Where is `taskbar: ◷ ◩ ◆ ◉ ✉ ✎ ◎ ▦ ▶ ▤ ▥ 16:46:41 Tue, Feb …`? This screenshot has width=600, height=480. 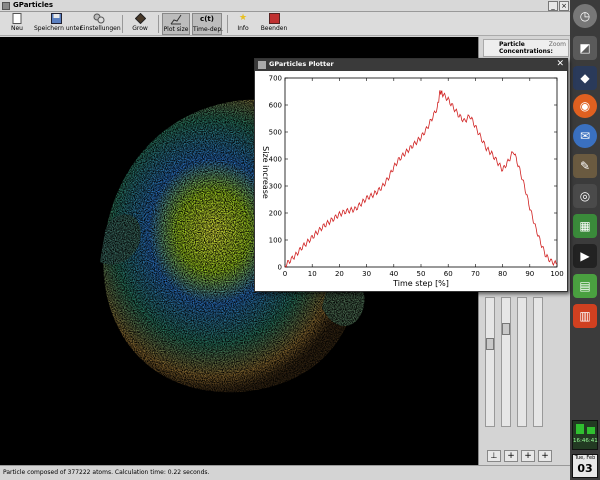 taskbar: ◷ ◩ ◆ ◉ ✉ ✎ ◎ ▦ ▶ ▤ ▥ 16:46:41 Tue, Feb … is located at coordinates (585, 240).